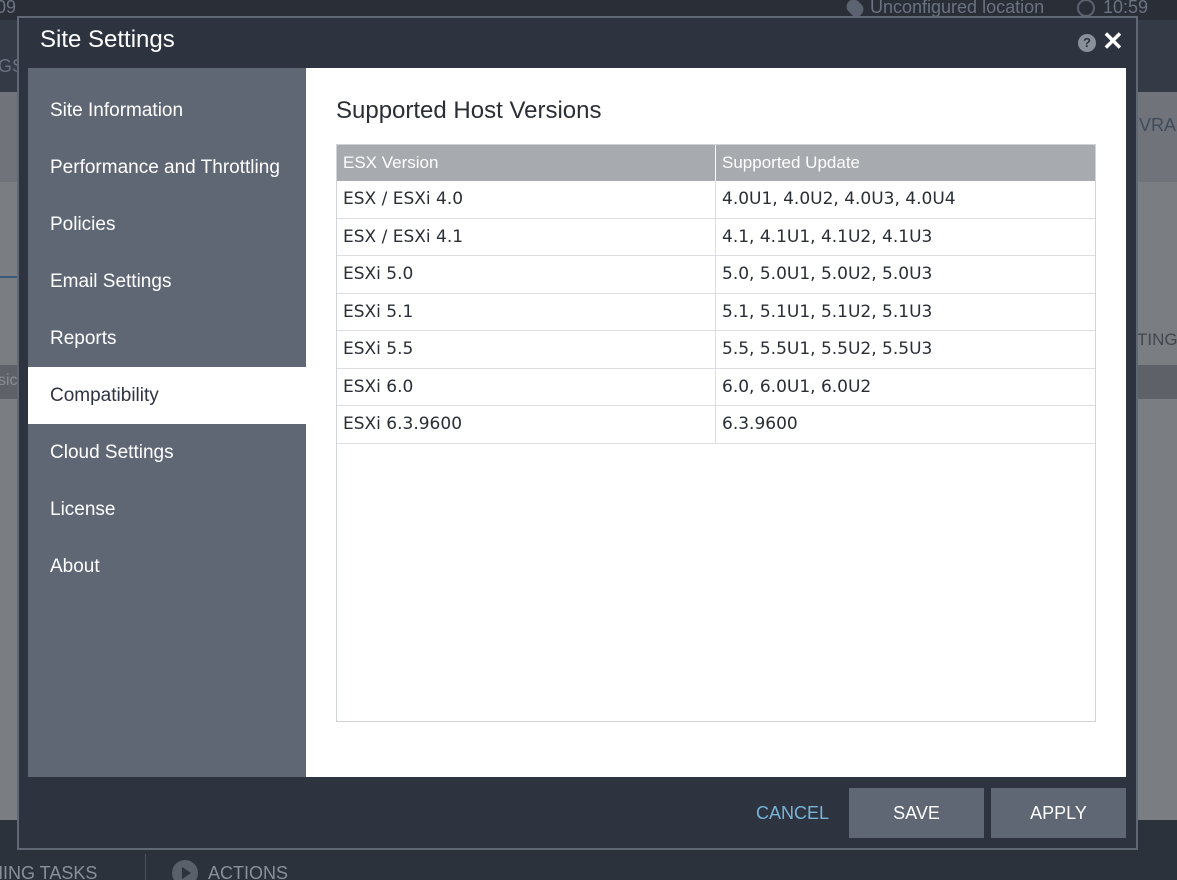  What do you see at coordinates (526, 236) in the screenshot?
I see `esx-version-cell: ESX / ESXi 4.1` at bounding box center [526, 236].